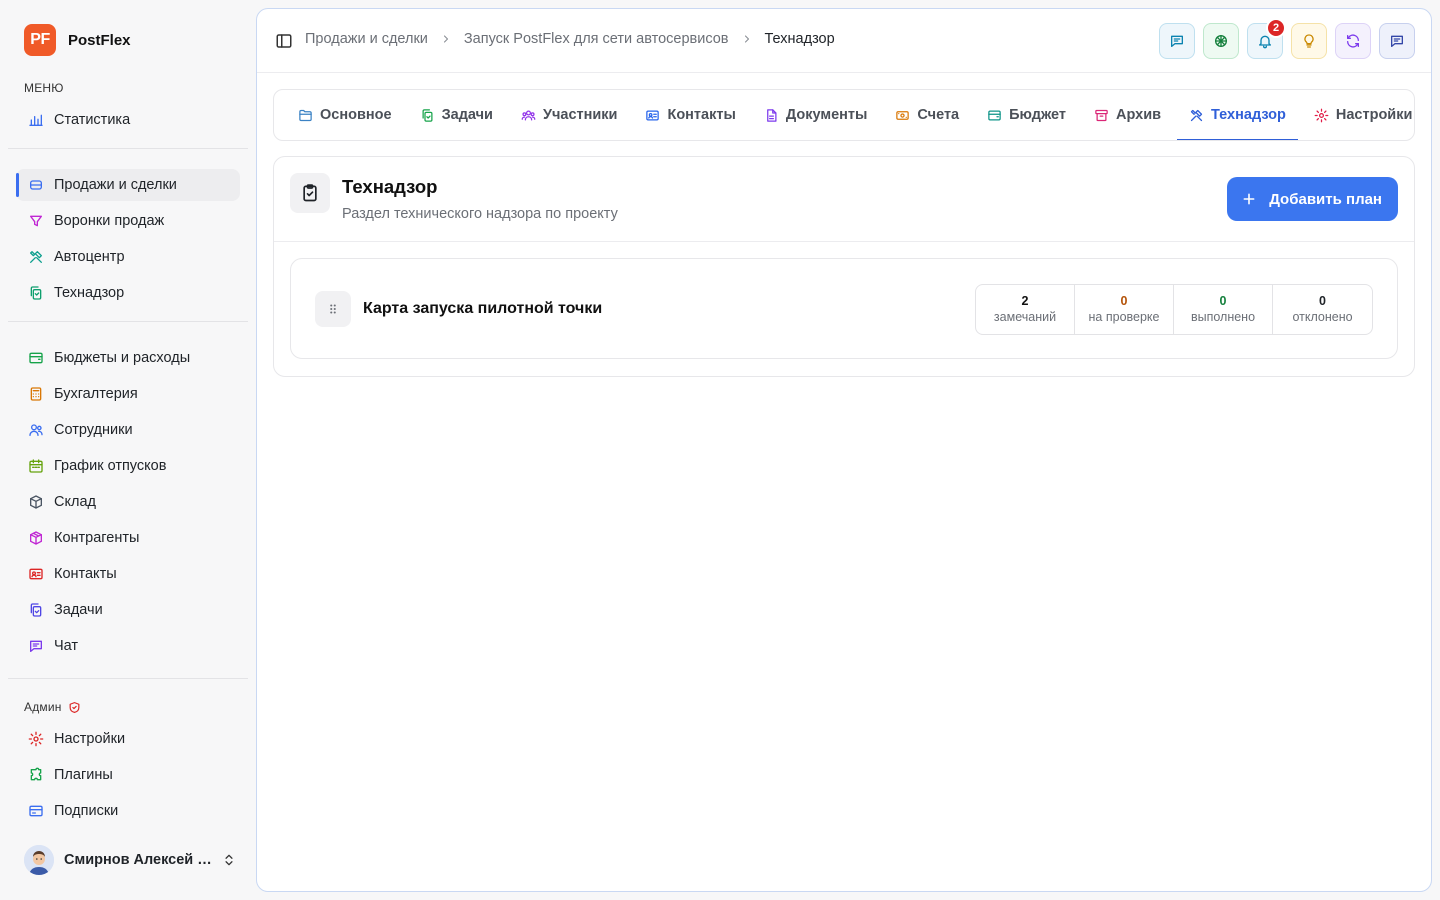 The height and width of the screenshot is (900, 1440). Describe the element at coordinates (128, 646) in the screenshot. I see `sidebar-item-group3-8: Чат` at that location.